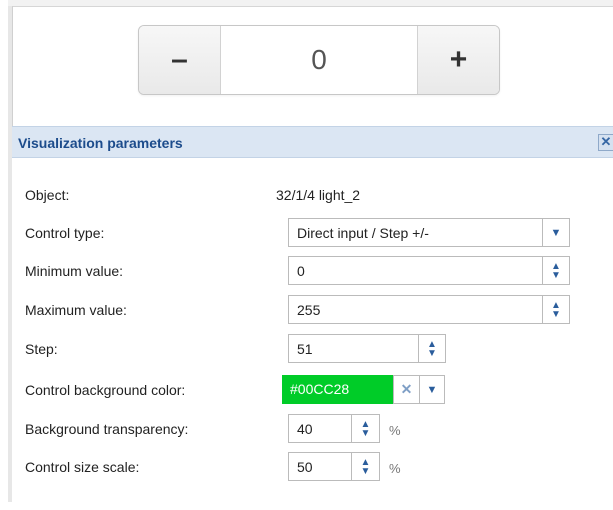 This screenshot has width=613, height=510. I want to click on object-value: 32/1/4 light_2, so click(318, 195).